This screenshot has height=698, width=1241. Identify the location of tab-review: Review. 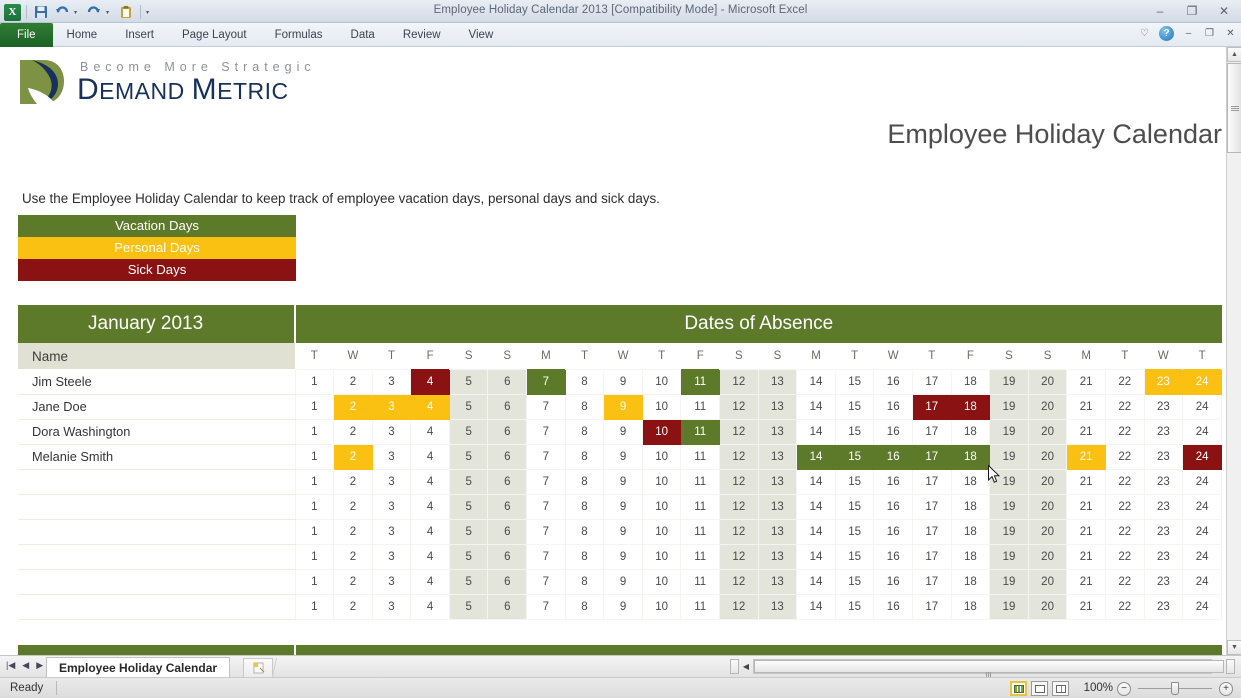
(422, 35).